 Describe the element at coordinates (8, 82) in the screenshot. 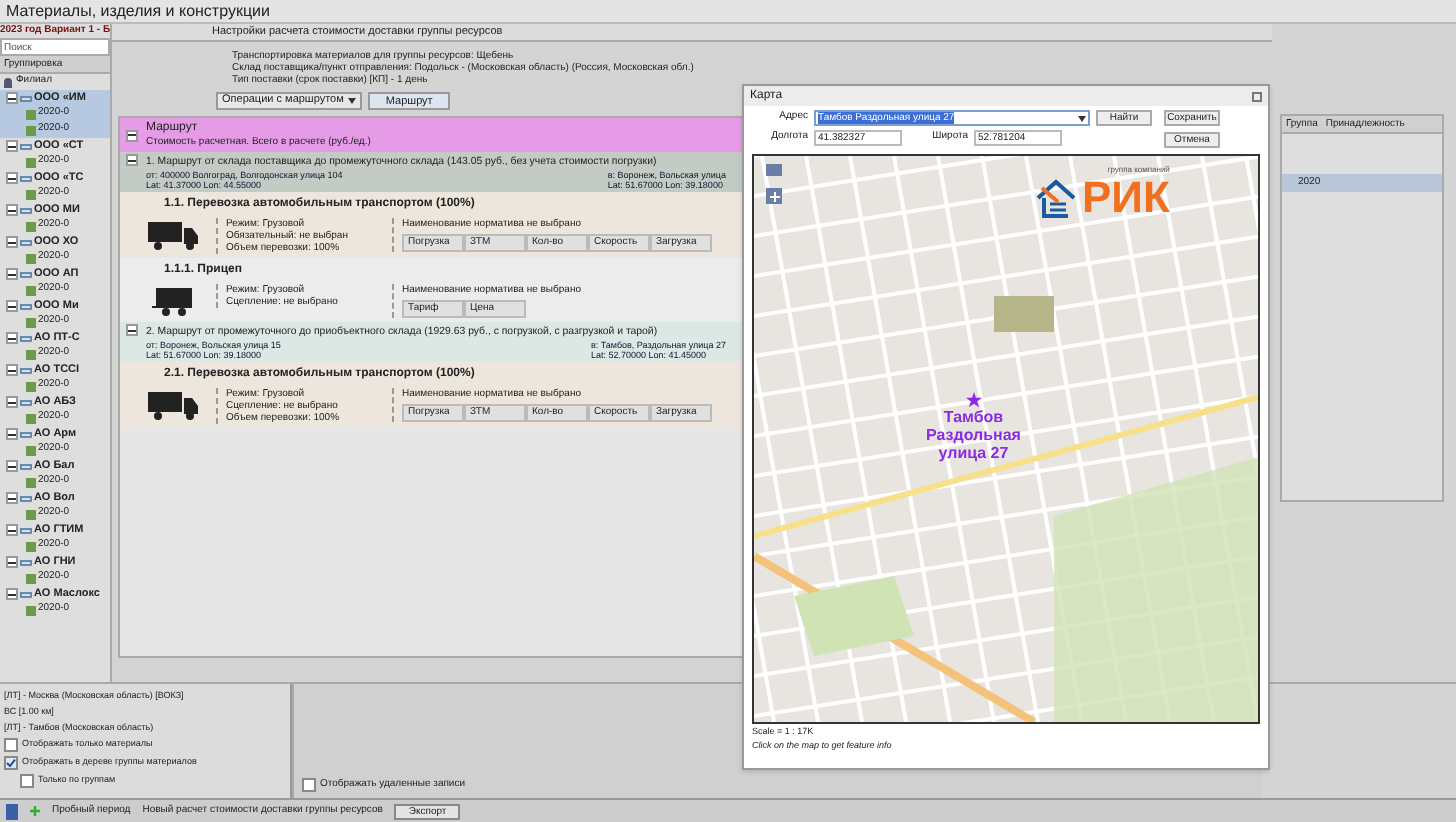

I see `person-icon` at that location.